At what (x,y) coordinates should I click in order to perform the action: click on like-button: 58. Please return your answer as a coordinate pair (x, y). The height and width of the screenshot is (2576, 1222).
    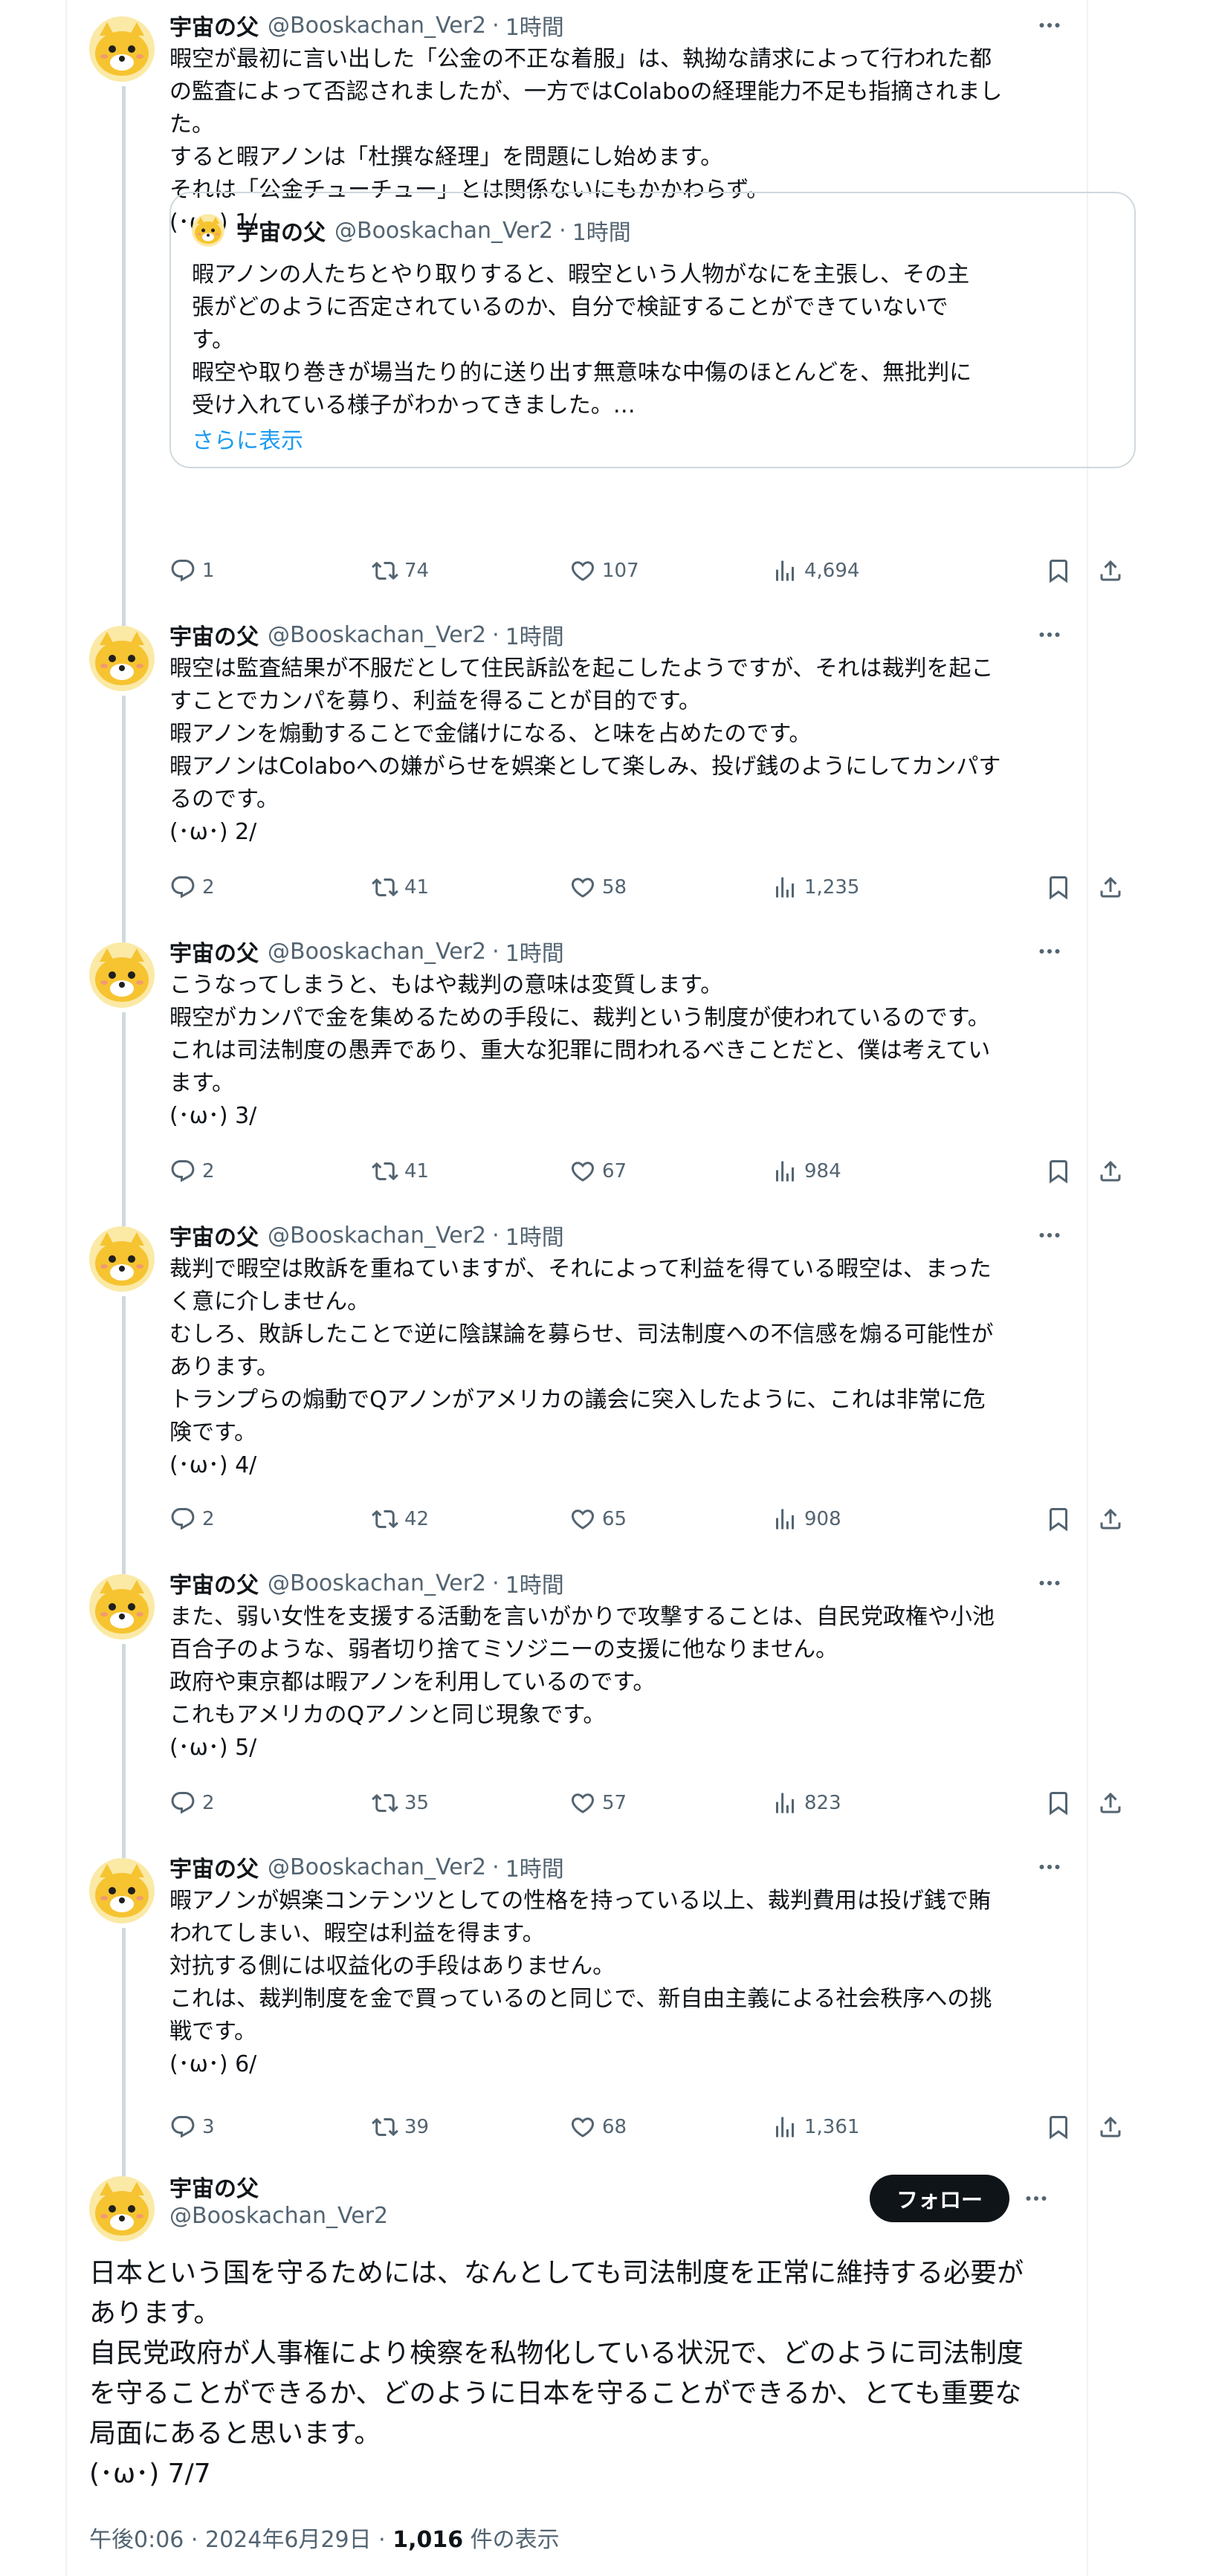
    Looking at the image, I should click on (598, 888).